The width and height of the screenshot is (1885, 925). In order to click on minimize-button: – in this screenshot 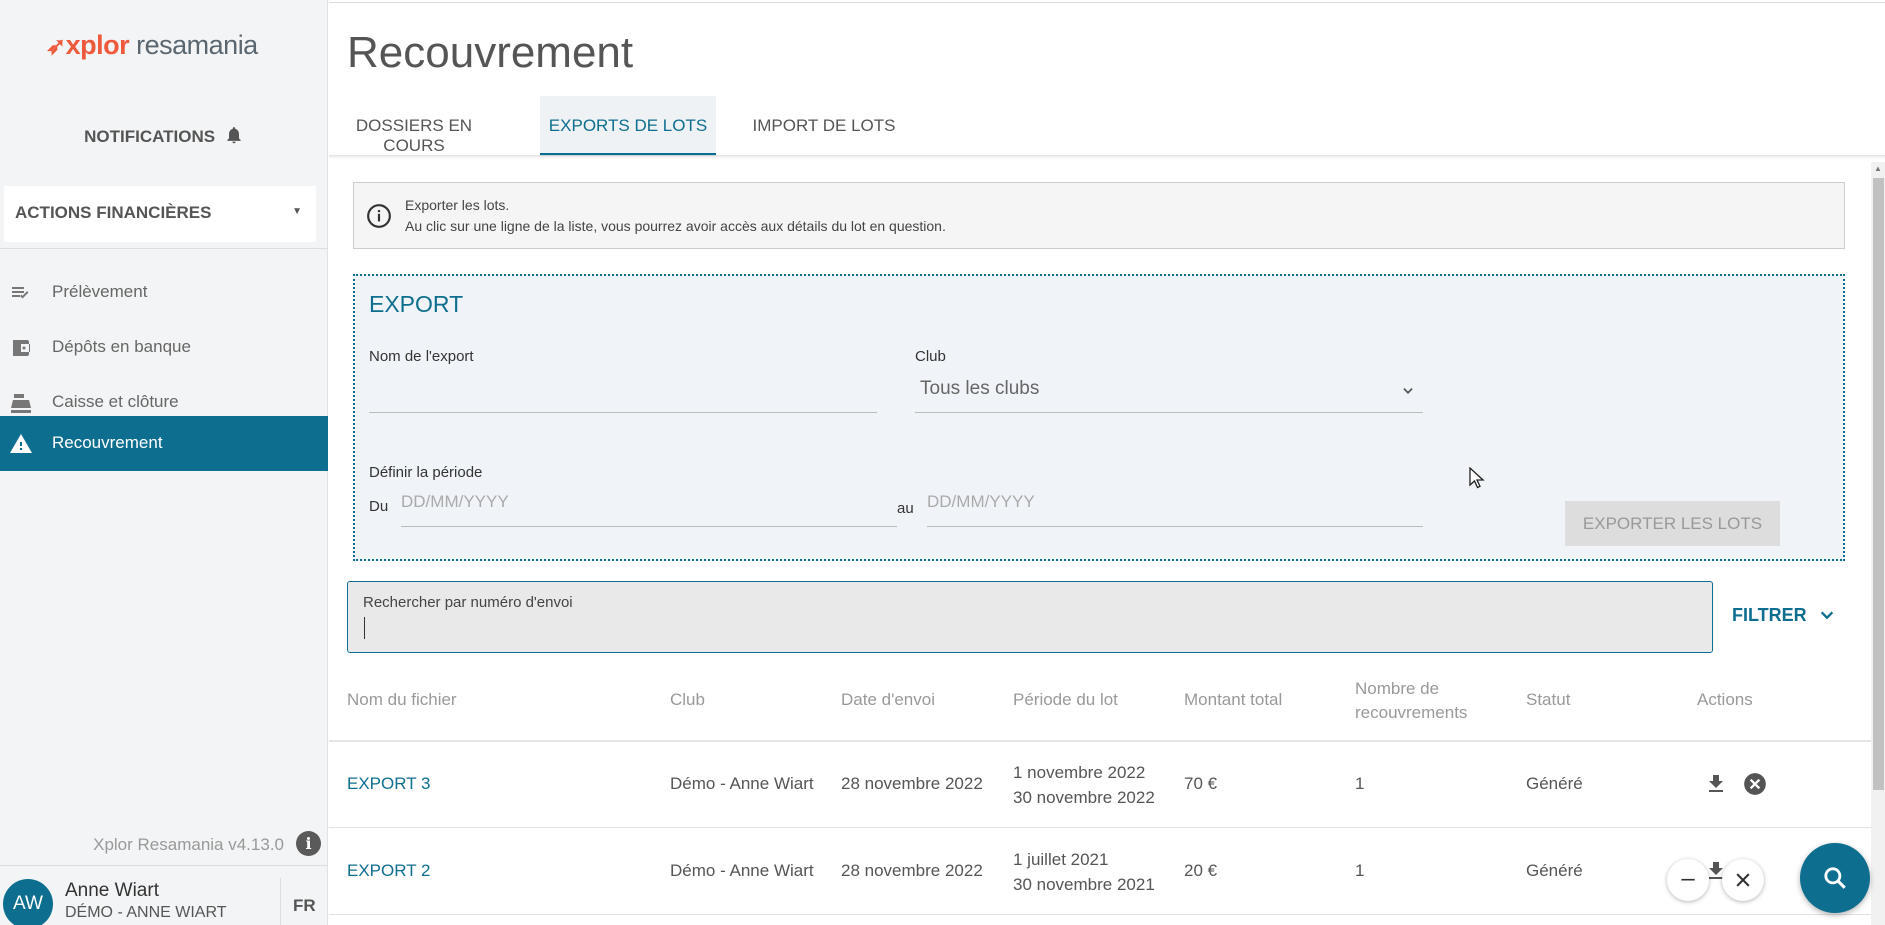, I will do `click(1688, 880)`.